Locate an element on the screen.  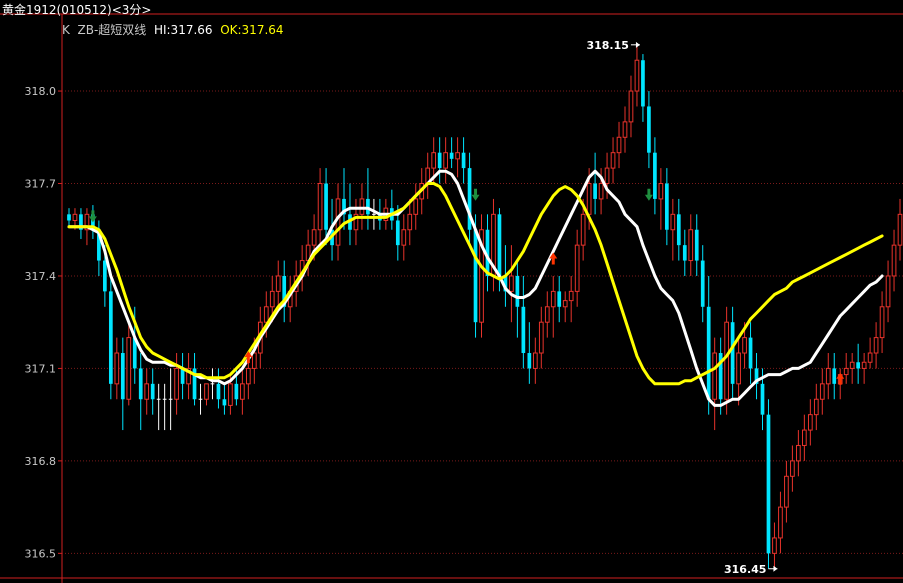
y-tick-label: 316.8 is located at coordinates (41, 461).